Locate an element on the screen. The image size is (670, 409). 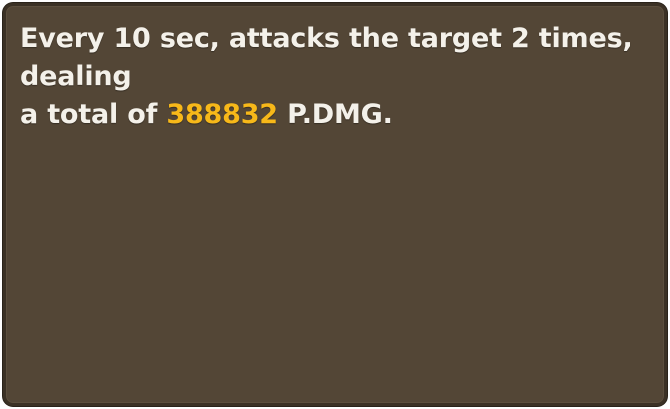
description-prefix: a total of is located at coordinates (89, 114).